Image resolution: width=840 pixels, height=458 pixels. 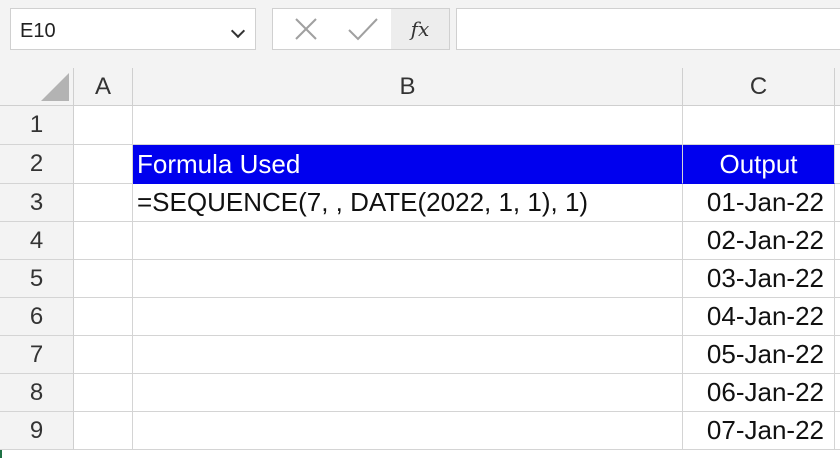 I want to click on formula-buttons: fx, so click(x=361, y=29).